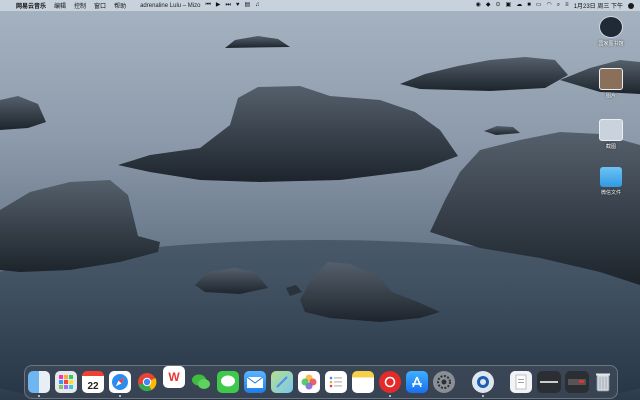  Describe the element at coordinates (417, 382) in the screenshot. I see `app-store-icon` at that location.